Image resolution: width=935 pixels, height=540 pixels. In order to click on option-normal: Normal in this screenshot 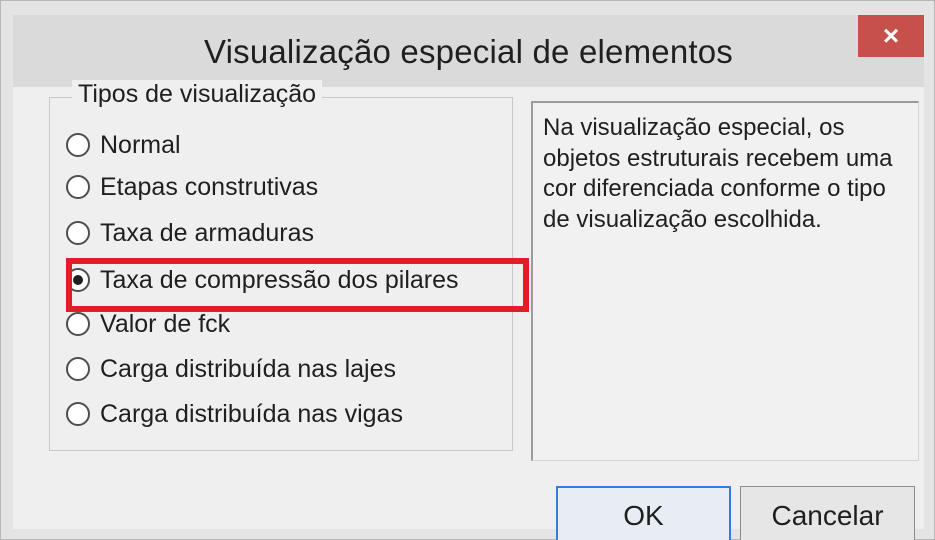, I will do `click(123, 145)`.